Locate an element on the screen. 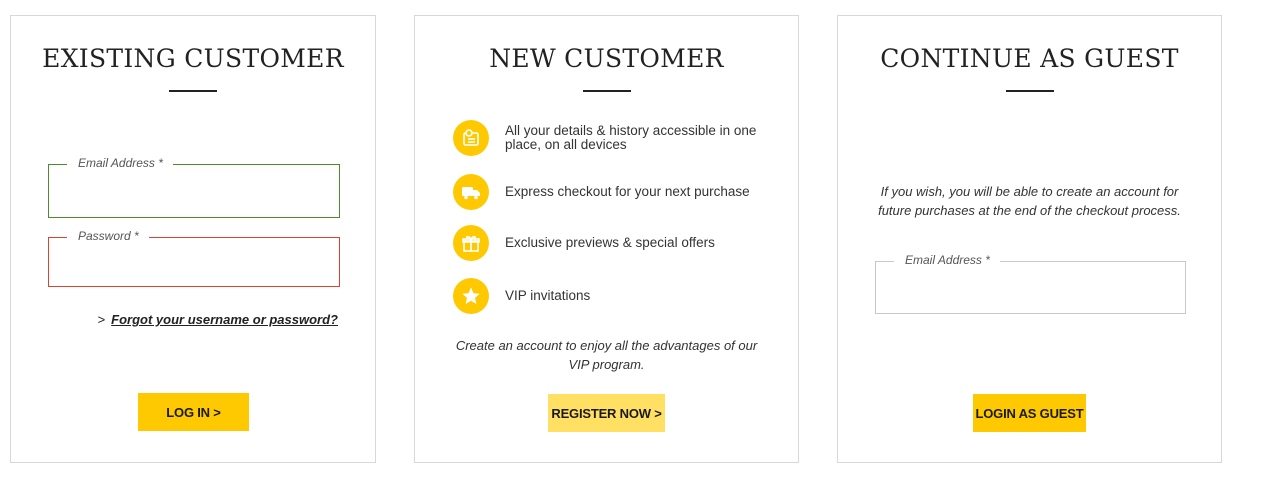 The width and height of the screenshot is (1274, 492). new-customer-title: NEW CUSTOMER is located at coordinates (606, 58).